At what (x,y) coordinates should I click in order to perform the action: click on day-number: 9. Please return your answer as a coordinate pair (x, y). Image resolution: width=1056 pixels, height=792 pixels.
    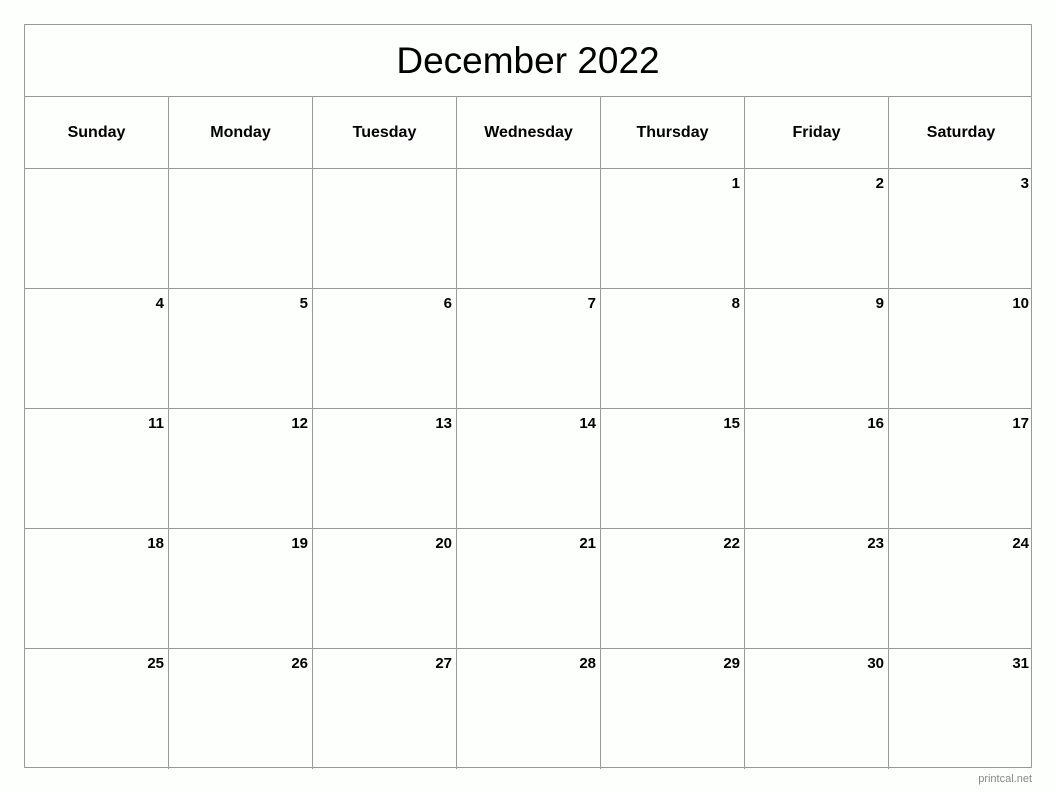
    Looking at the image, I should click on (879, 303).